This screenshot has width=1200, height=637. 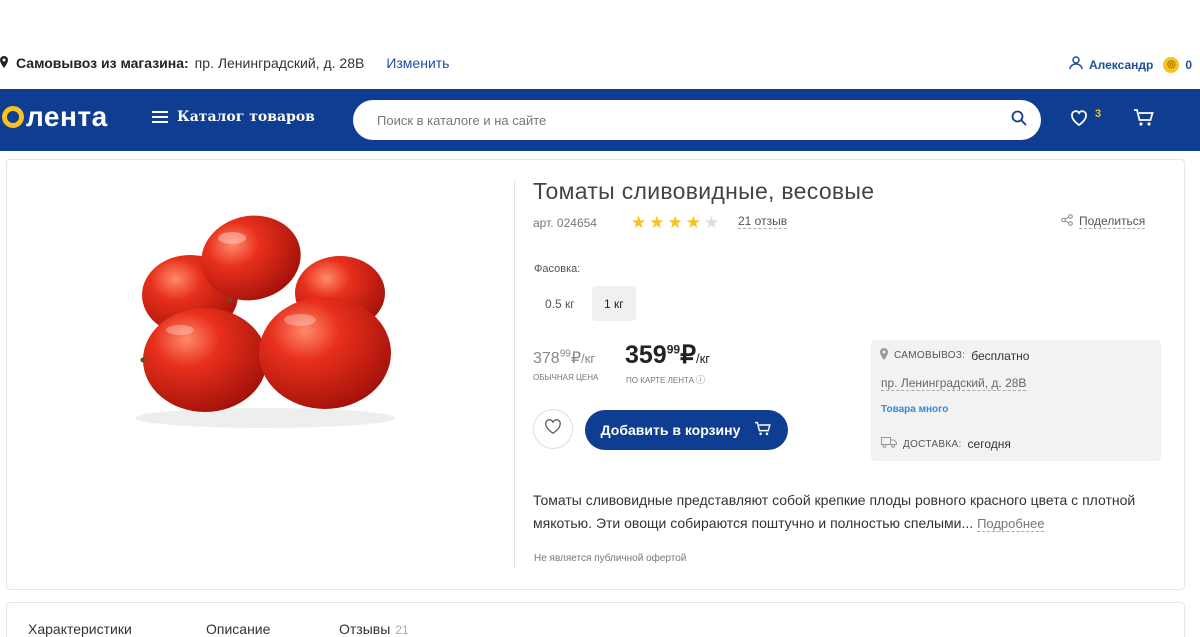 I want to click on packaging-option-0-5kg: 0.5 кг, so click(x=560, y=303).